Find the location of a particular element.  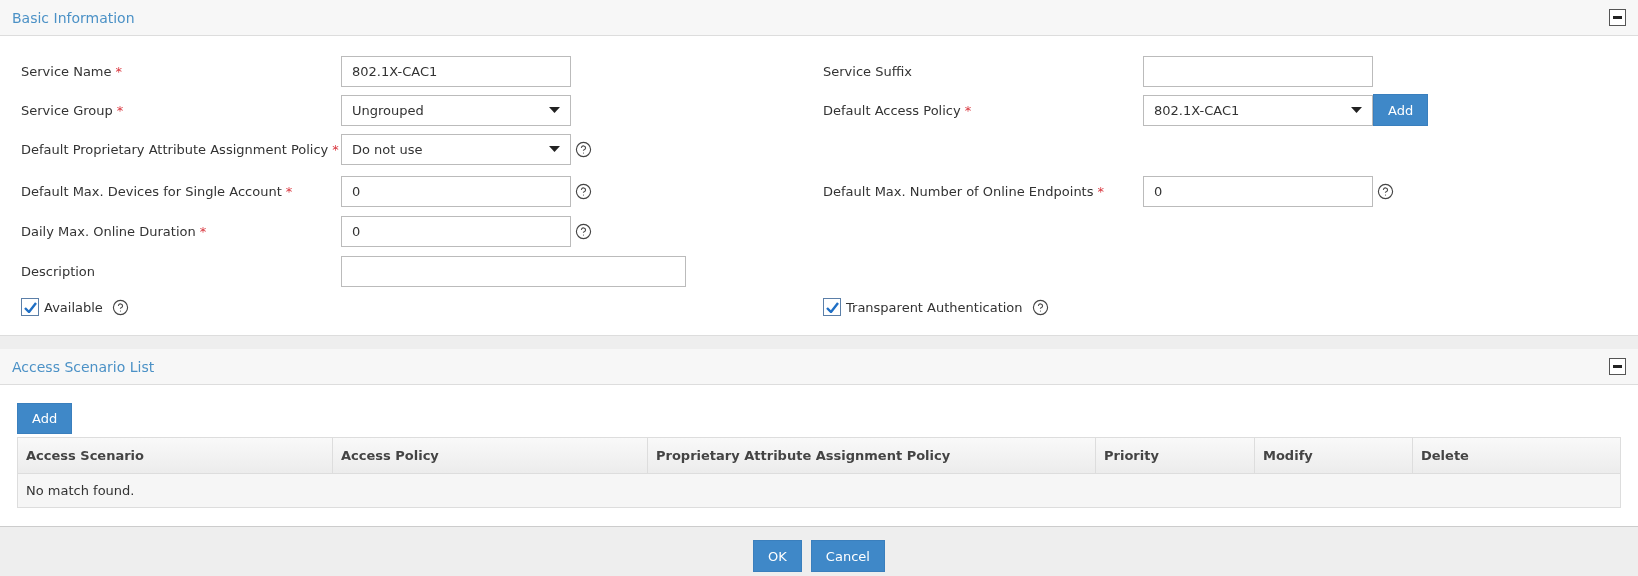

field-label: Daily Max. Online Duration * is located at coordinates (114, 231).